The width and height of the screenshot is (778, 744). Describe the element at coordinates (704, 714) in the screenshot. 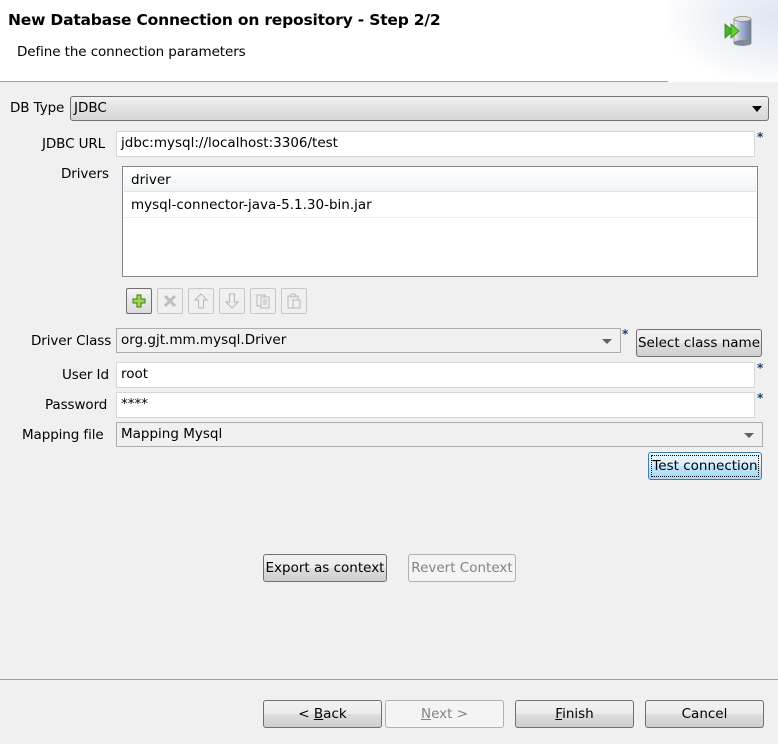

I see `cancel-button: Cancel` at that location.